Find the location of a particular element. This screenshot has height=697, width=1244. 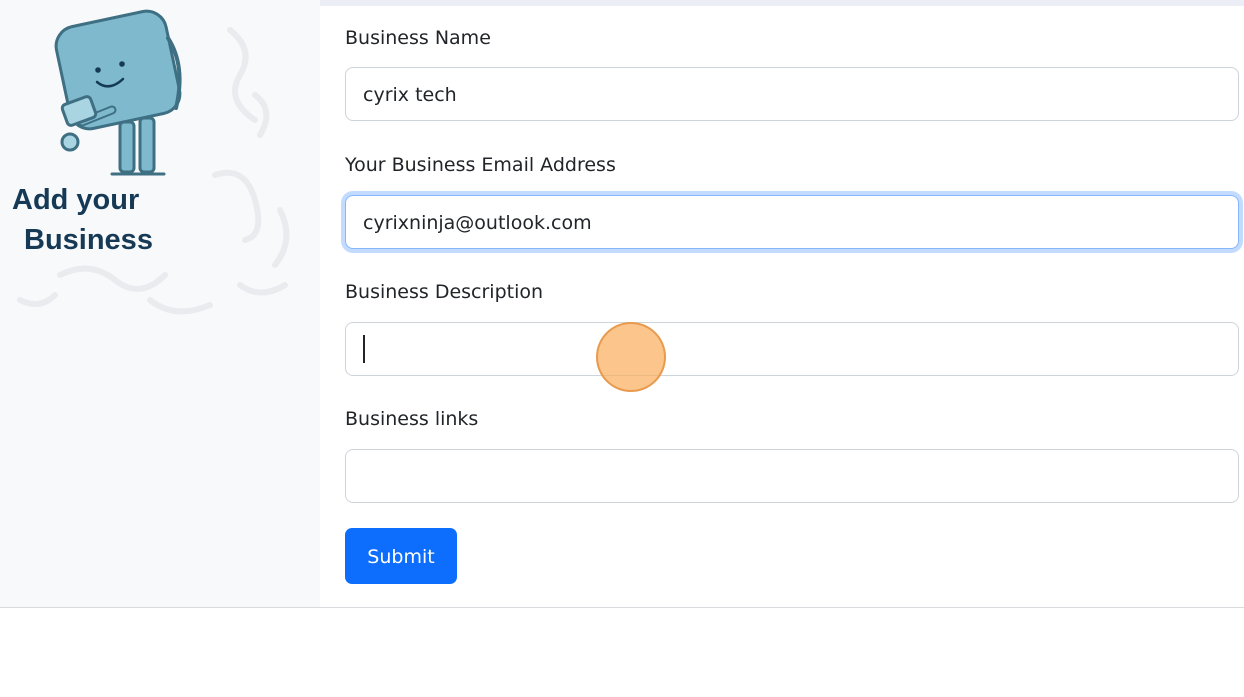

description-label: Business Description is located at coordinates (444, 292).